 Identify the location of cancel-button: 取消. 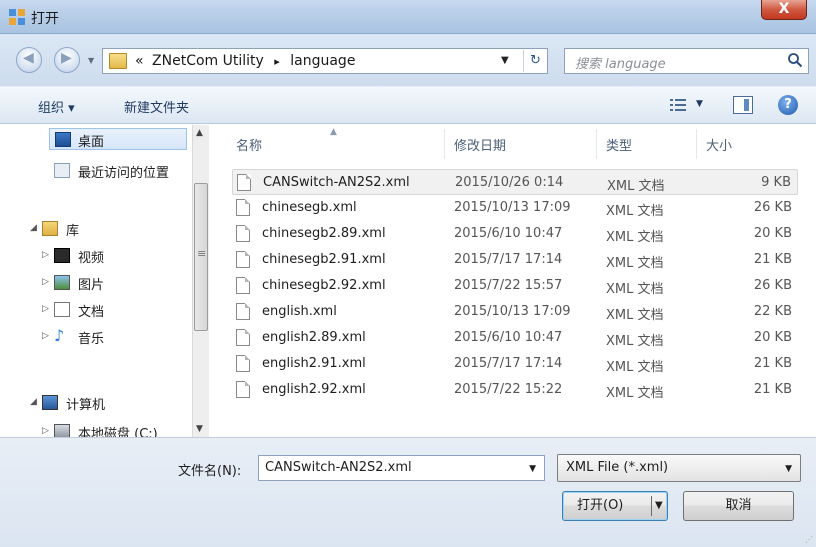
(738, 506).